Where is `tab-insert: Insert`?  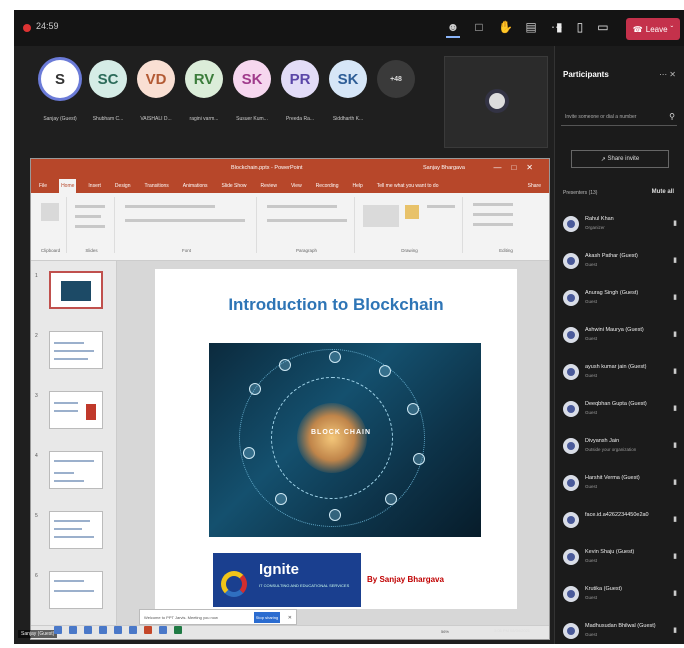
tab-insert: Insert is located at coordinates (94, 186).